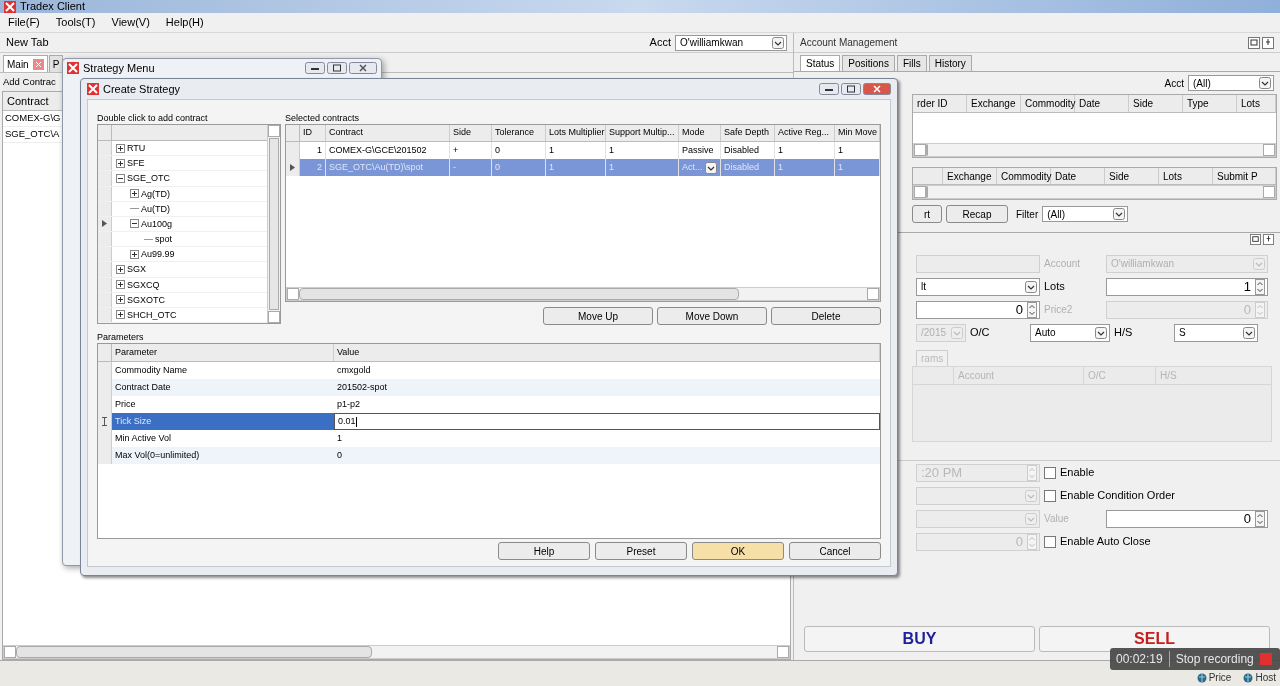 The image size is (1280, 686). I want to click on button: Delete, so click(826, 316).